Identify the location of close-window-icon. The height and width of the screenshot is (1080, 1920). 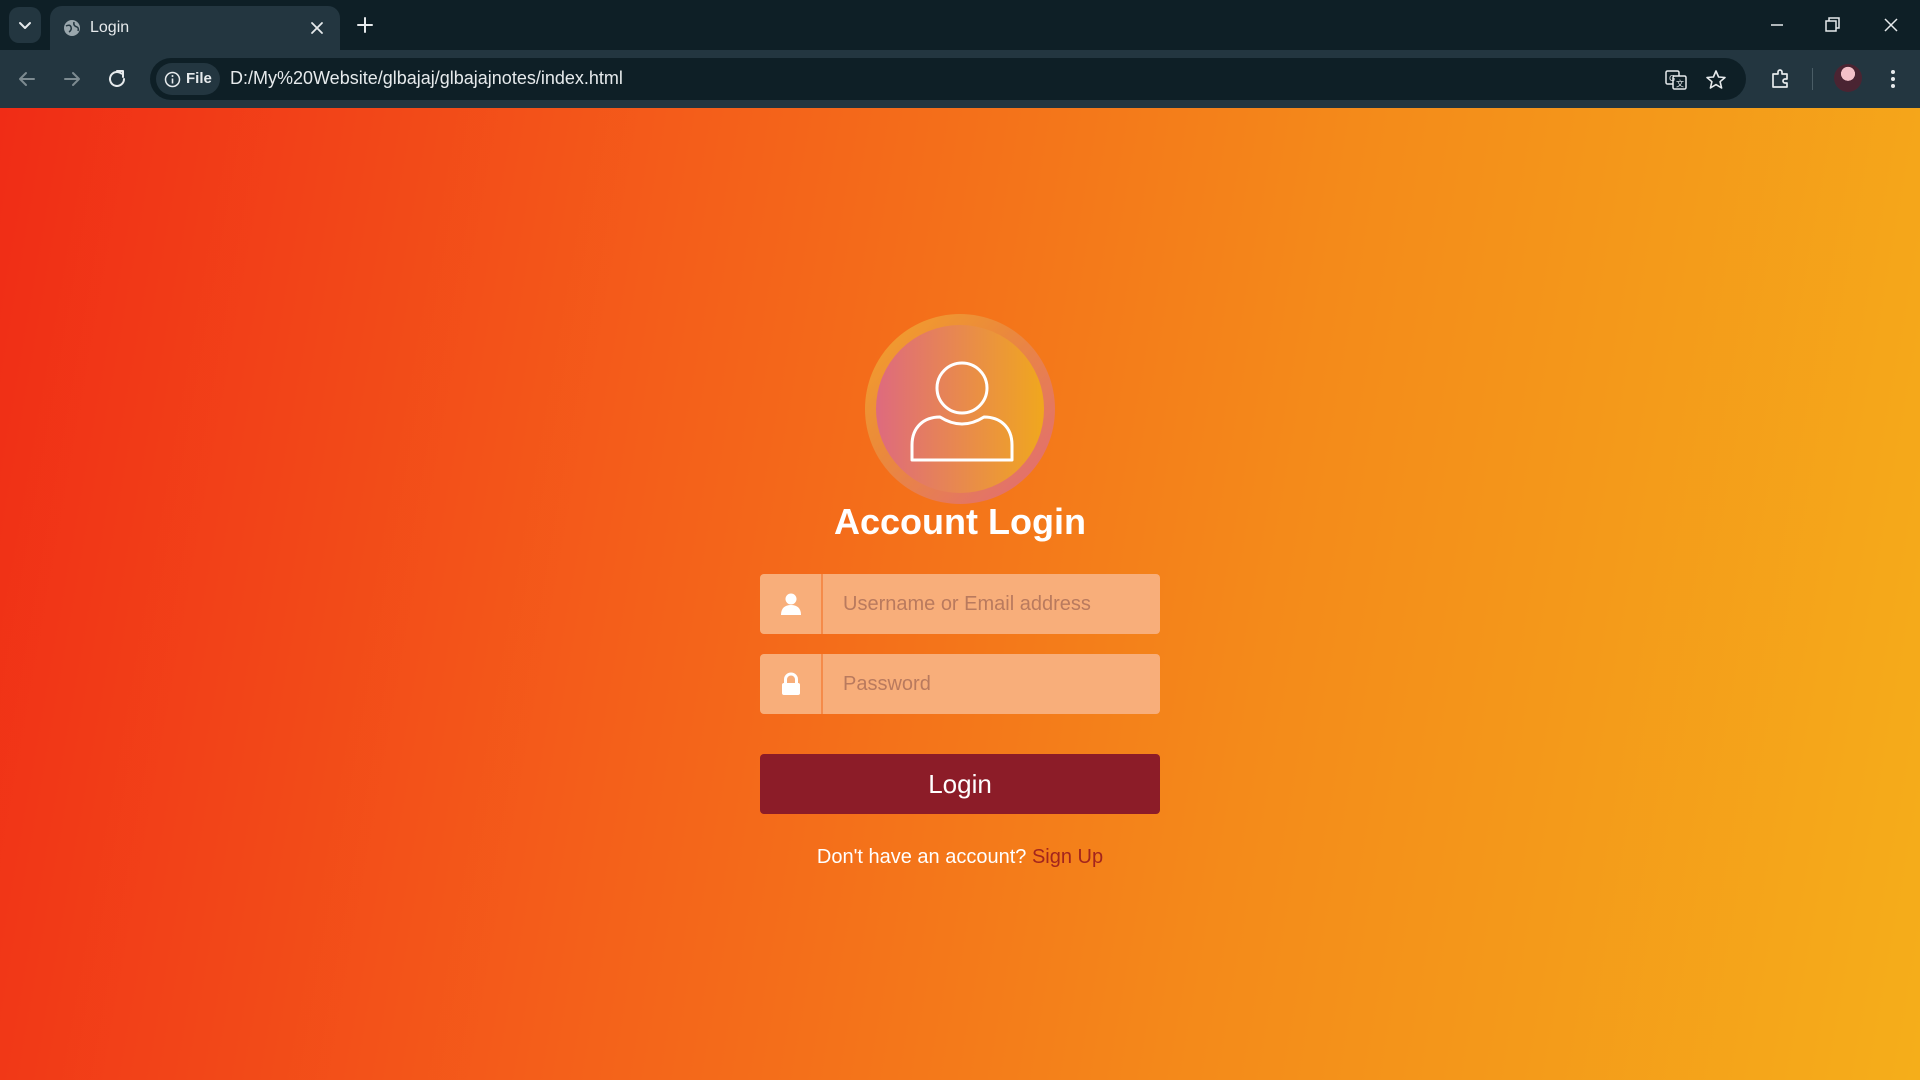
(1891, 25).